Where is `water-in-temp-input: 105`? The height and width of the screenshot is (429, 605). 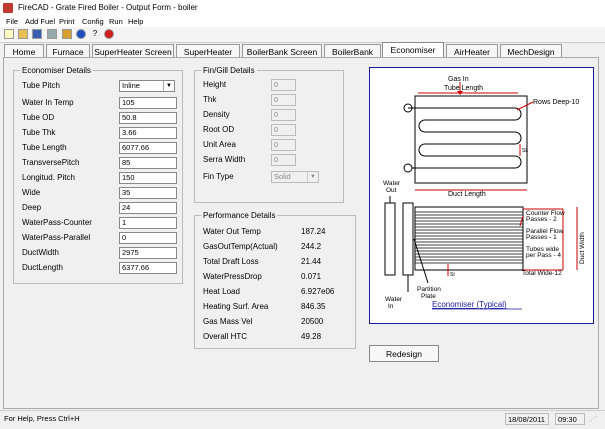 water-in-temp-input: 105 is located at coordinates (148, 103).